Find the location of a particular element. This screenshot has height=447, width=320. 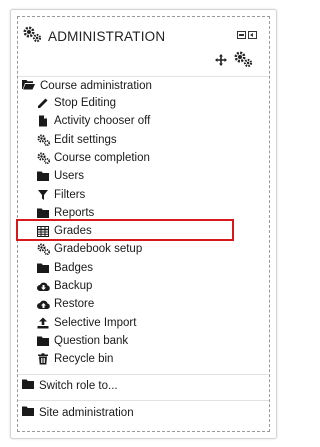

move-icon is located at coordinates (221, 62).